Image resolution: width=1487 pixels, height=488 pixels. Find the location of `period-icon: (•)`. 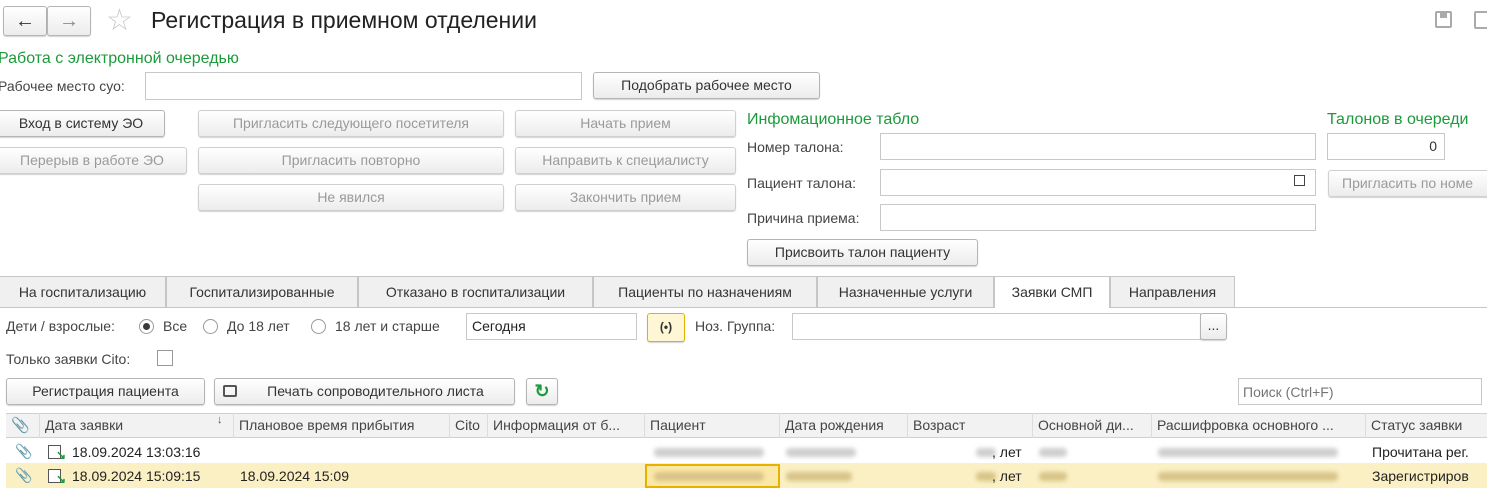

period-icon: (•) is located at coordinates (666, 327).